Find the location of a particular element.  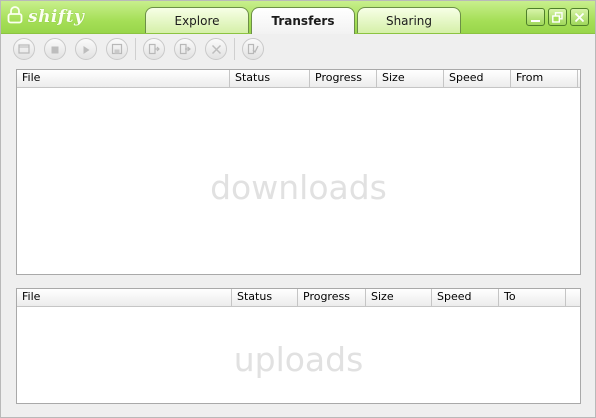

play-button is located at coordinates (86, 49).